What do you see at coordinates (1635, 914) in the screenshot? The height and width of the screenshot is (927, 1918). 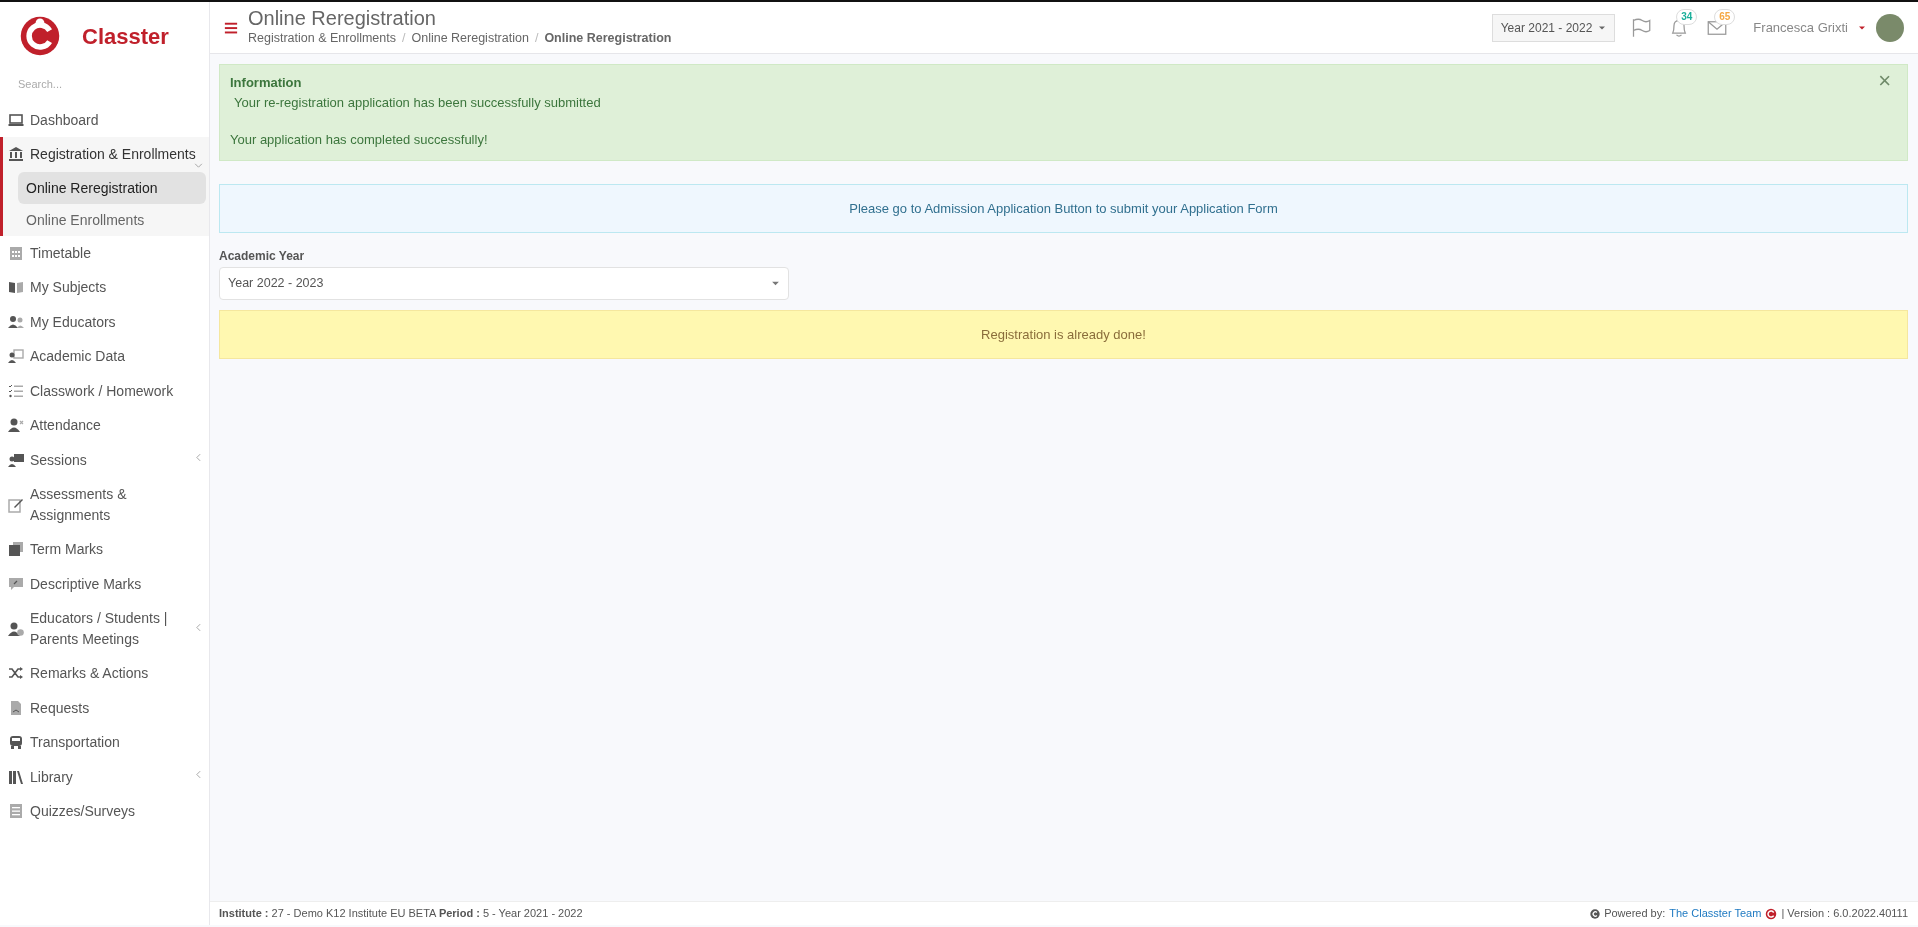 I see `powered-by-text: Powered by:` at bounding box center [1635, 914].